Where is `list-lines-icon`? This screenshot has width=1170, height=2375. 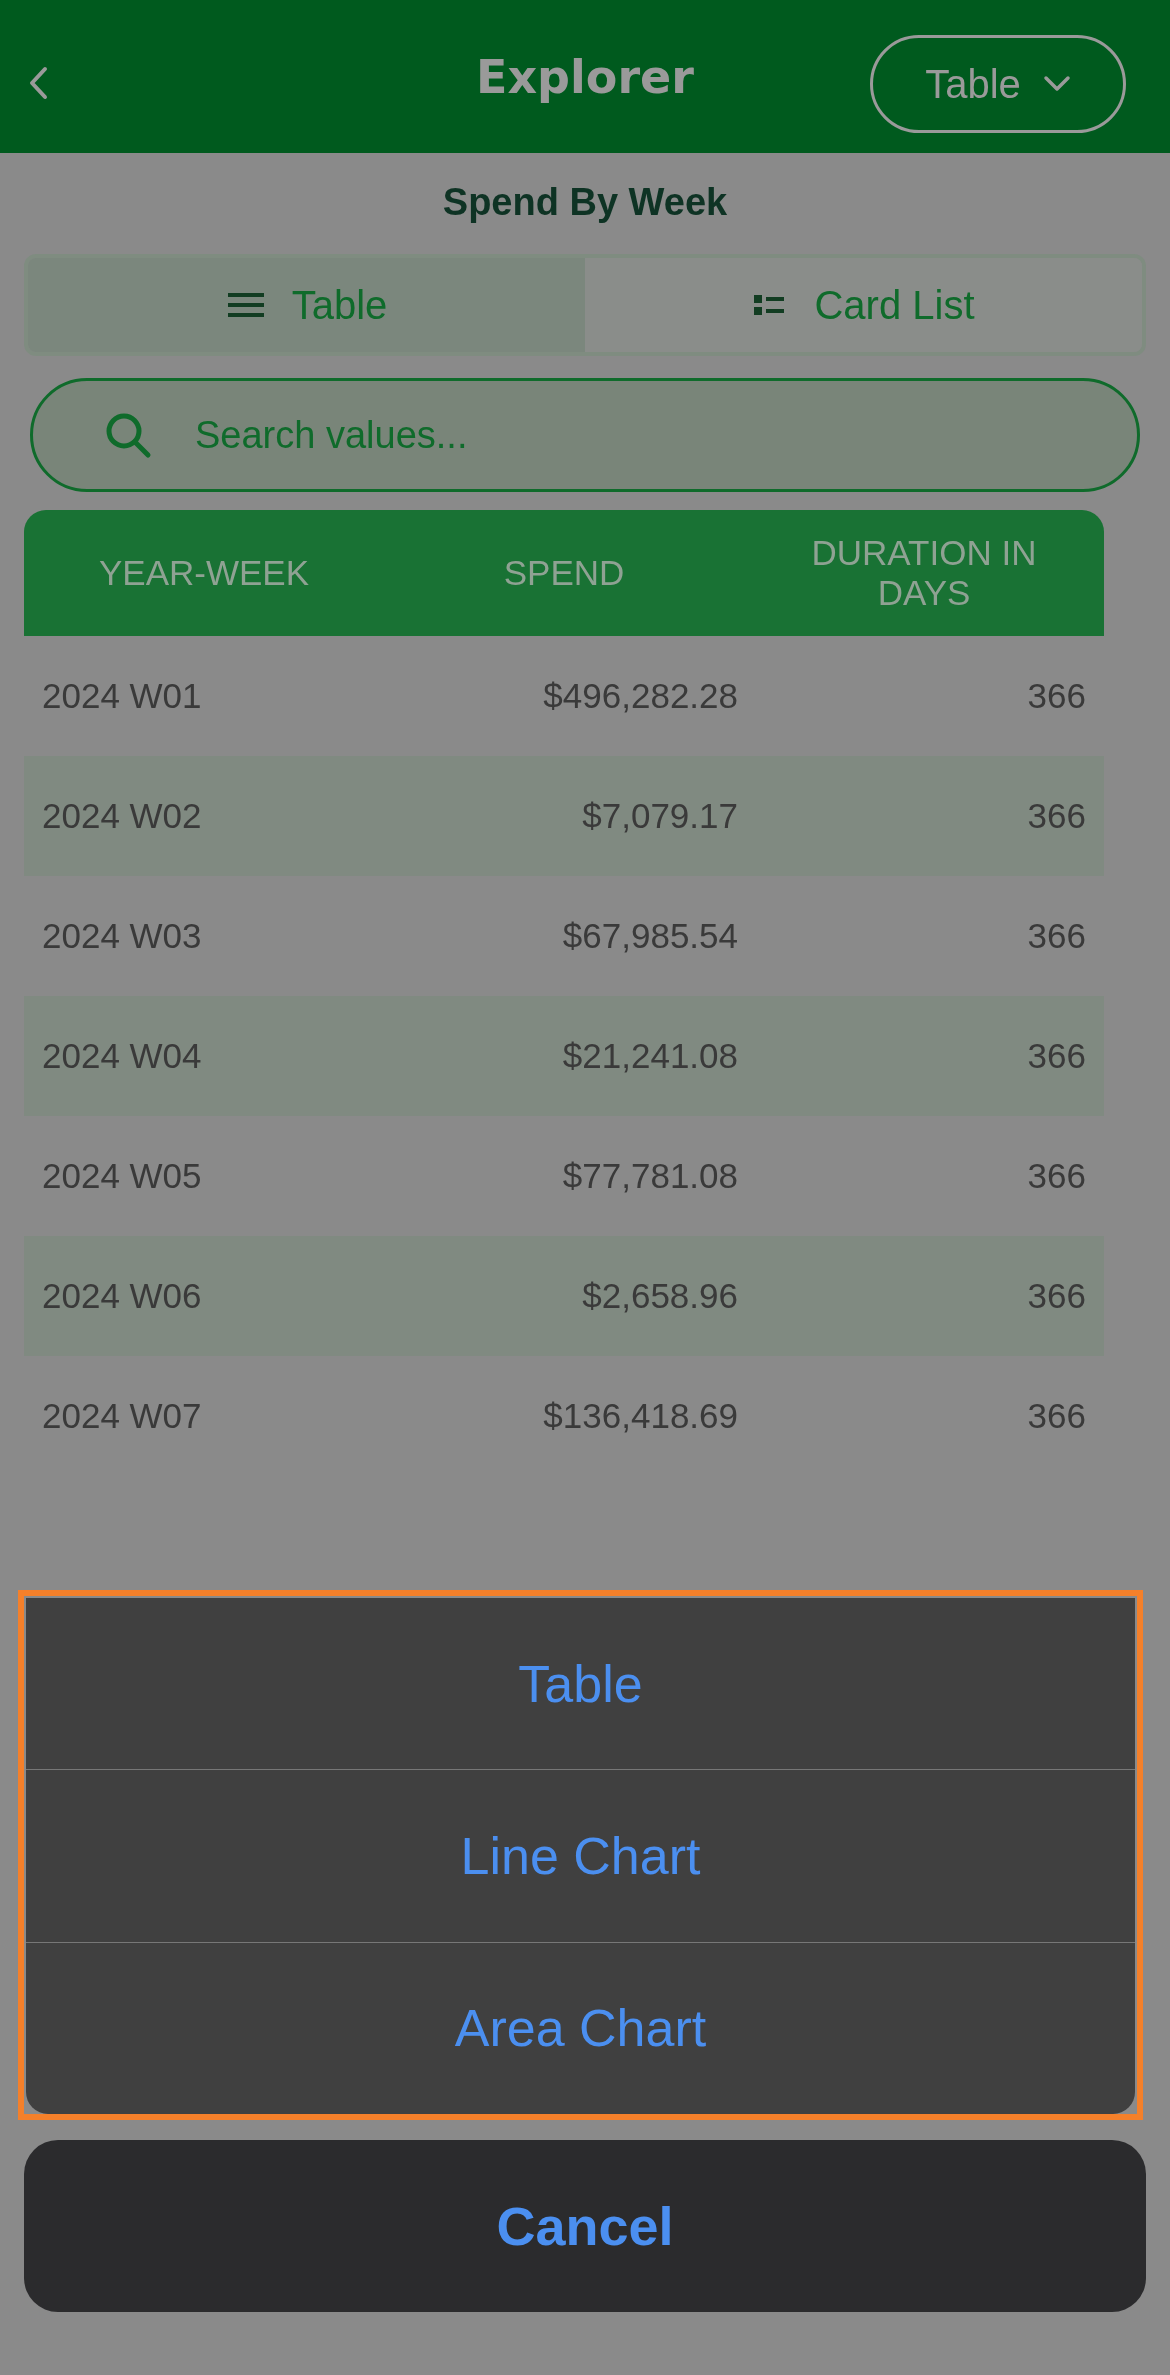 list-lines-icon is located at coordinates (245, 305).